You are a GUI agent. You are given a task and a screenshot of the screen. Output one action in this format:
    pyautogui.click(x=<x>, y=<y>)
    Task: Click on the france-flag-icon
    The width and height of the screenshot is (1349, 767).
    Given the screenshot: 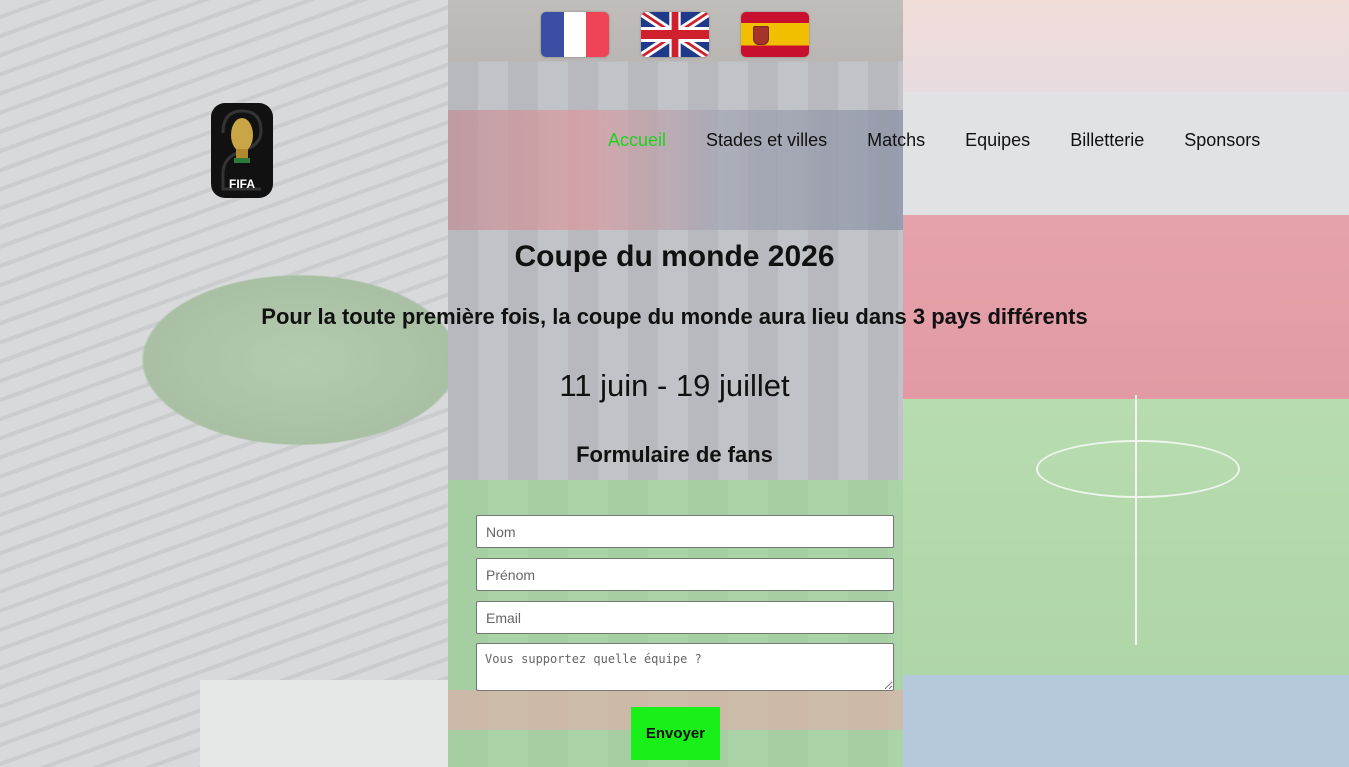 What is the action you would take?
    pyautogui.click(x=575, y=34)
    